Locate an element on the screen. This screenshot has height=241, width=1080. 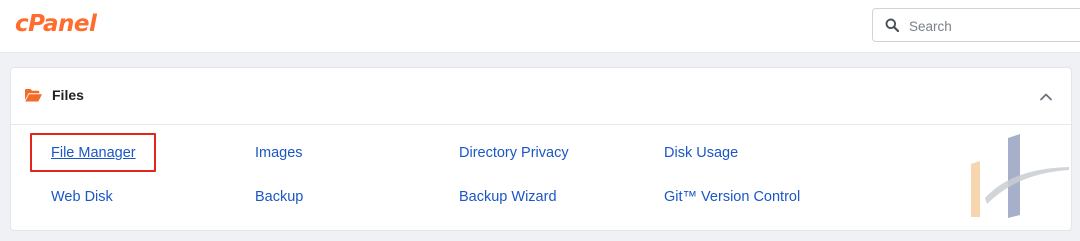
link-images: Images is located at coordinates (279, 153).